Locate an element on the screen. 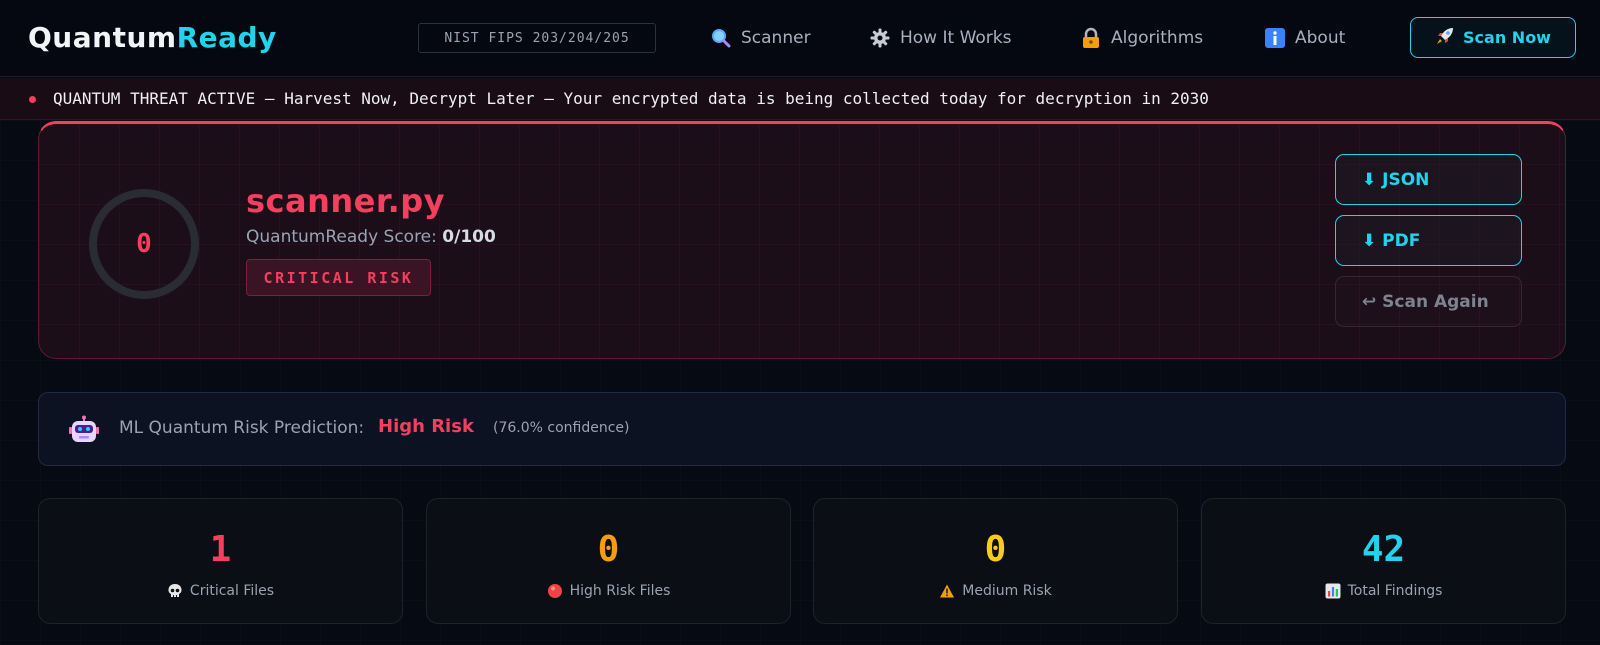 The height and width of the screenshot is (645, 1600). nav-label: About is located at coordinates (1320, 38).